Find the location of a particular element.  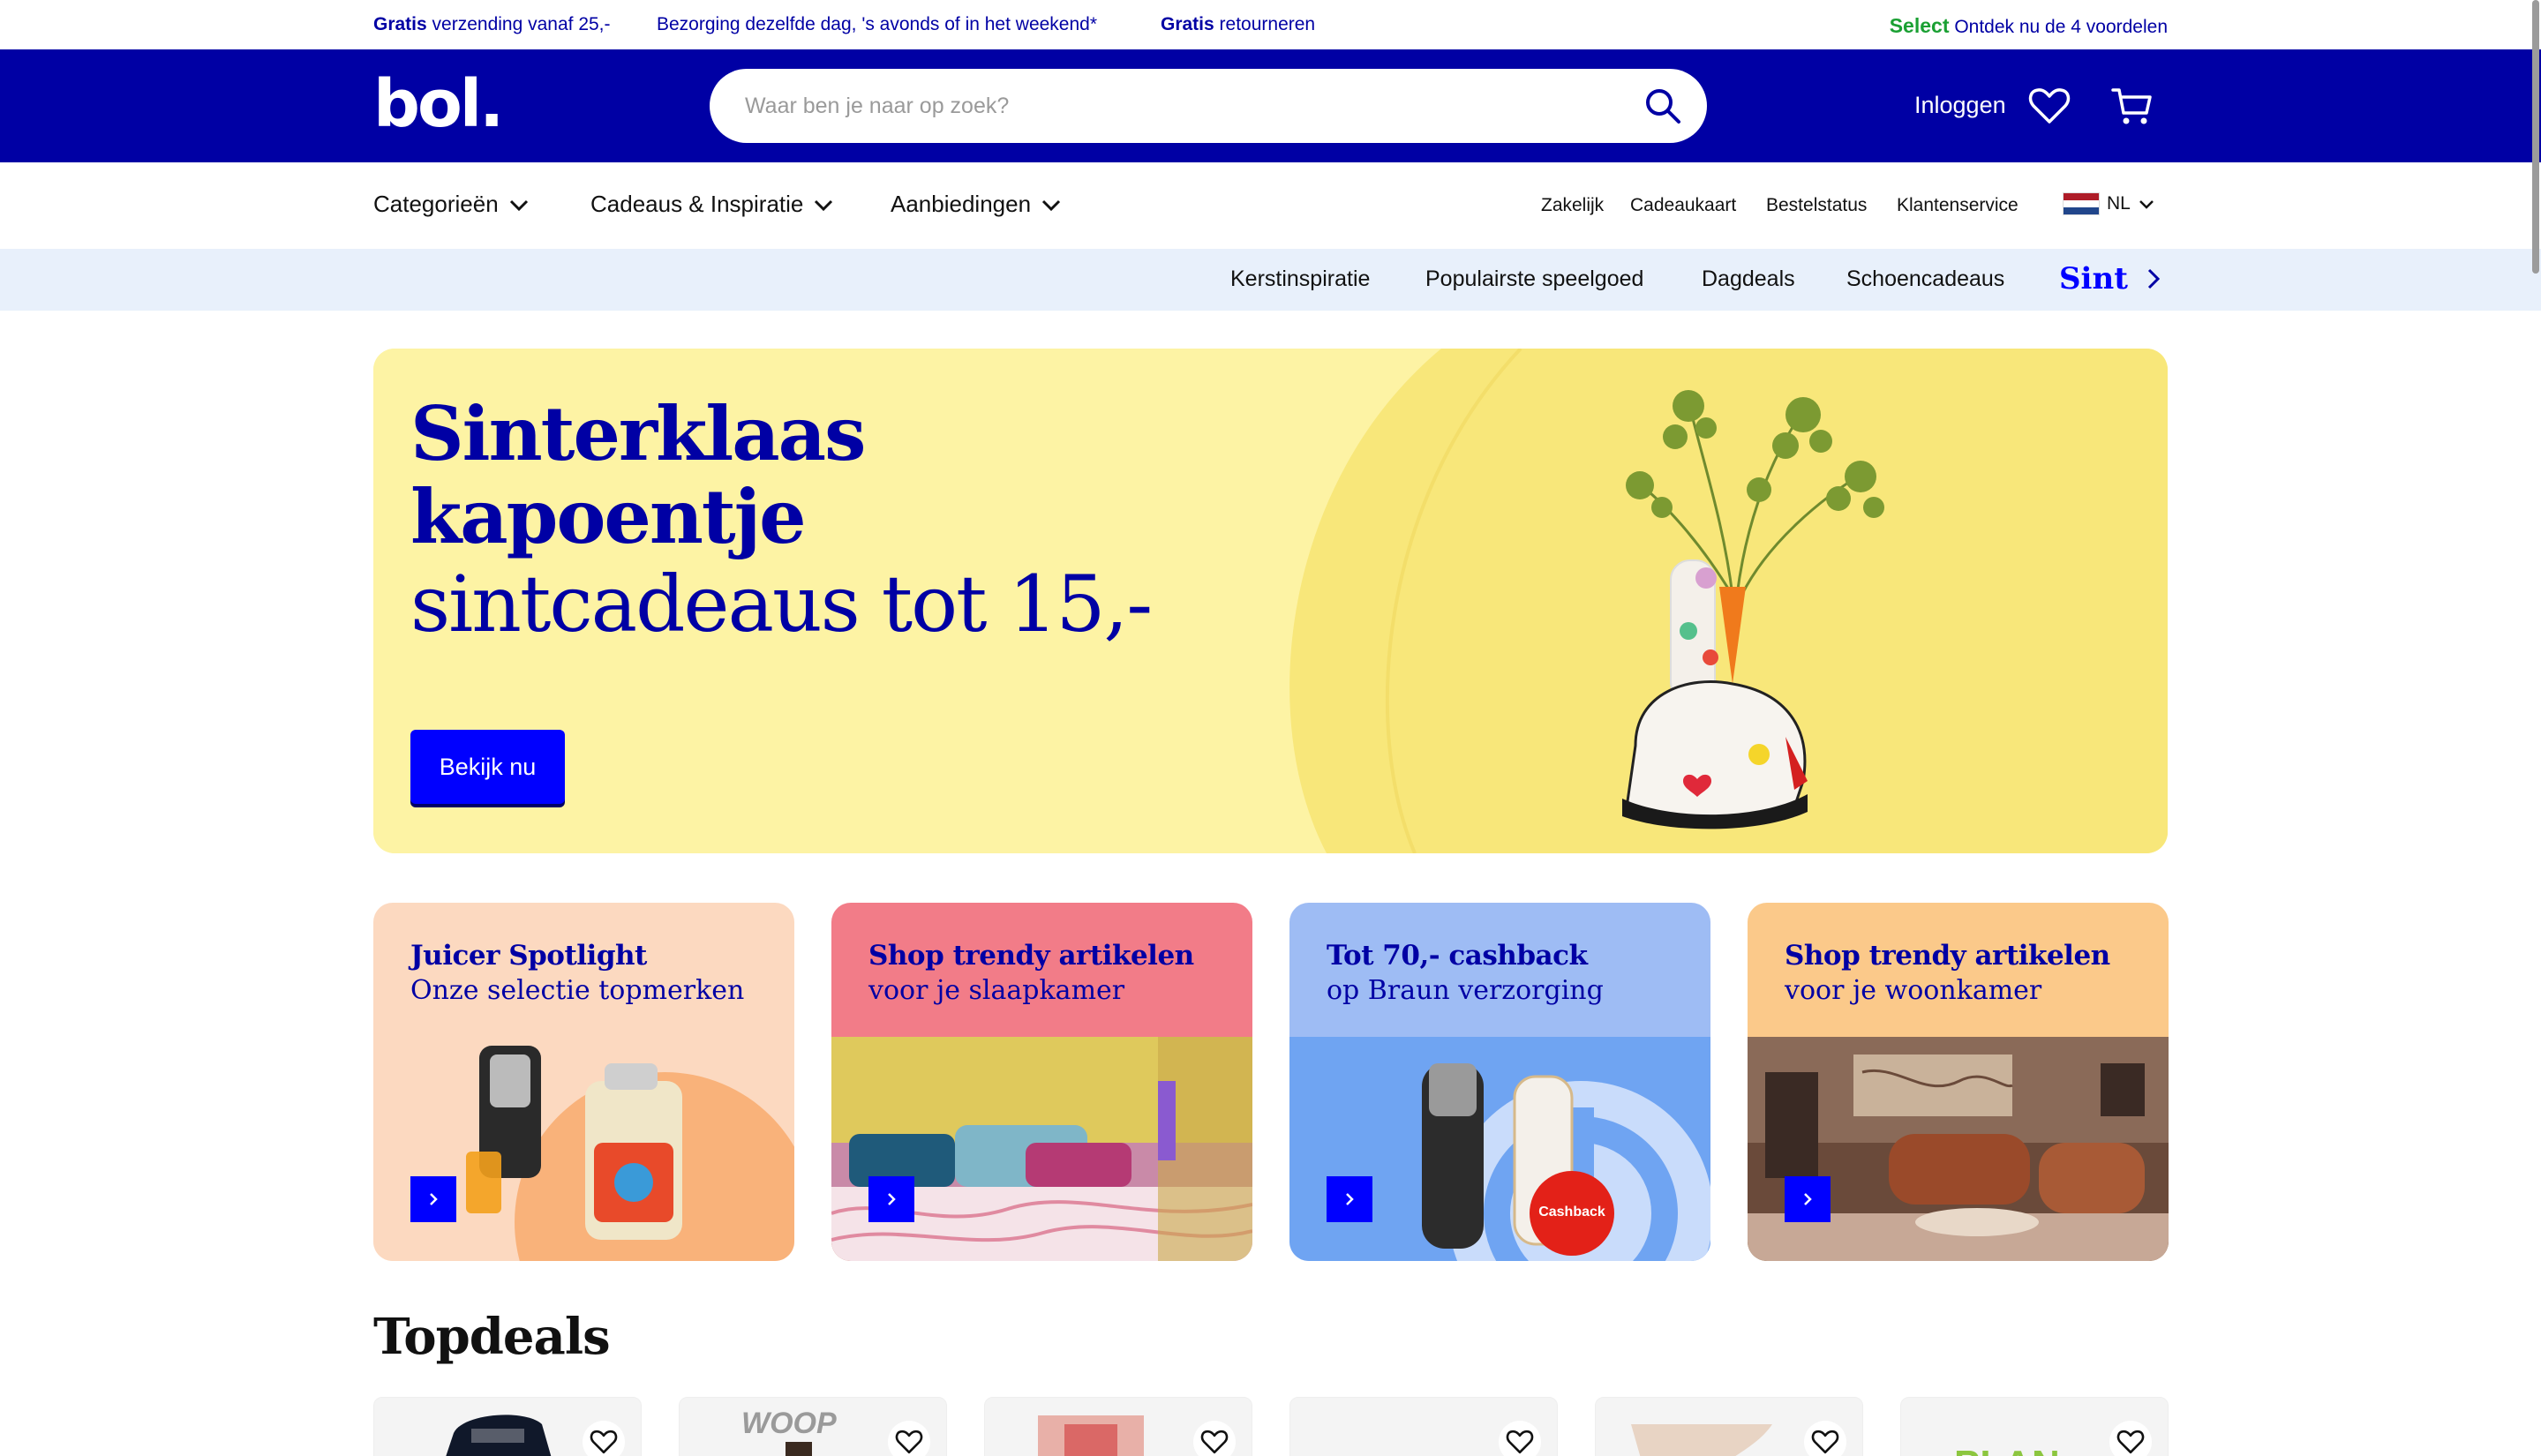

link-customer-service: Klantenservice is located at coordinates (1958, 205).